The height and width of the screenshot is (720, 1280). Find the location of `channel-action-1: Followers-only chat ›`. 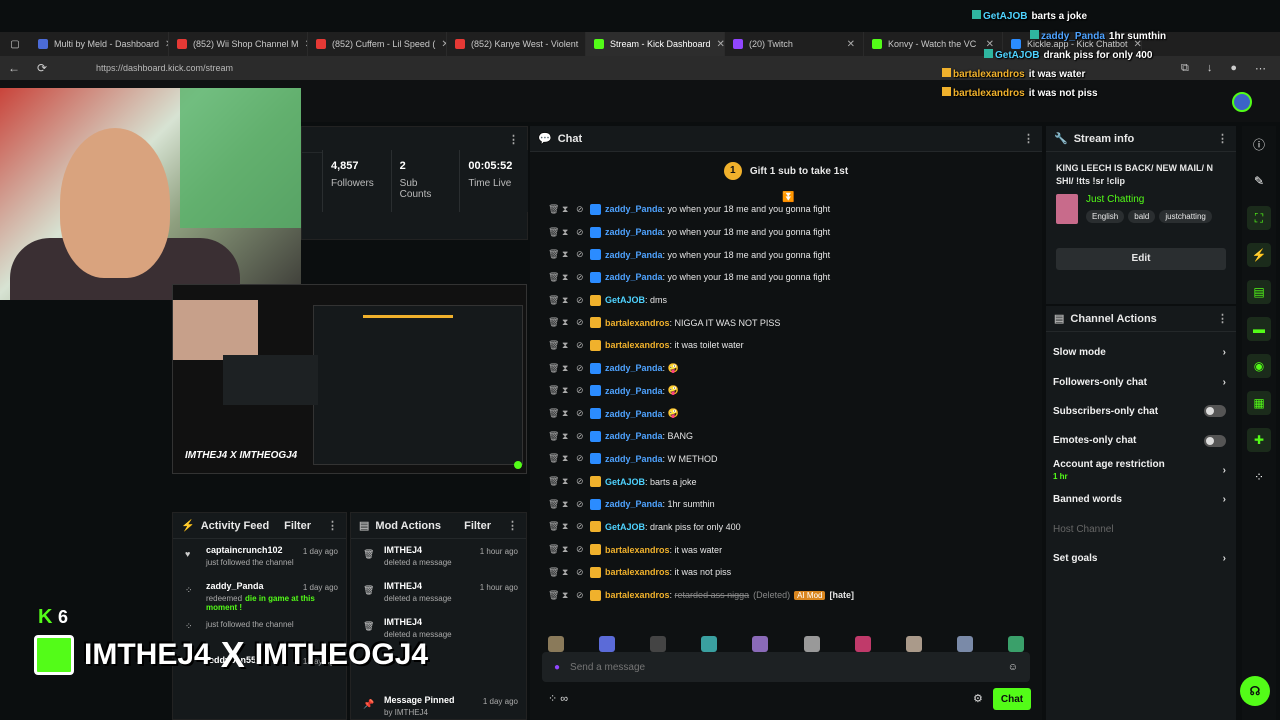

channel-action-1: Followers-only chat › is located at coordinates (1141, 381).